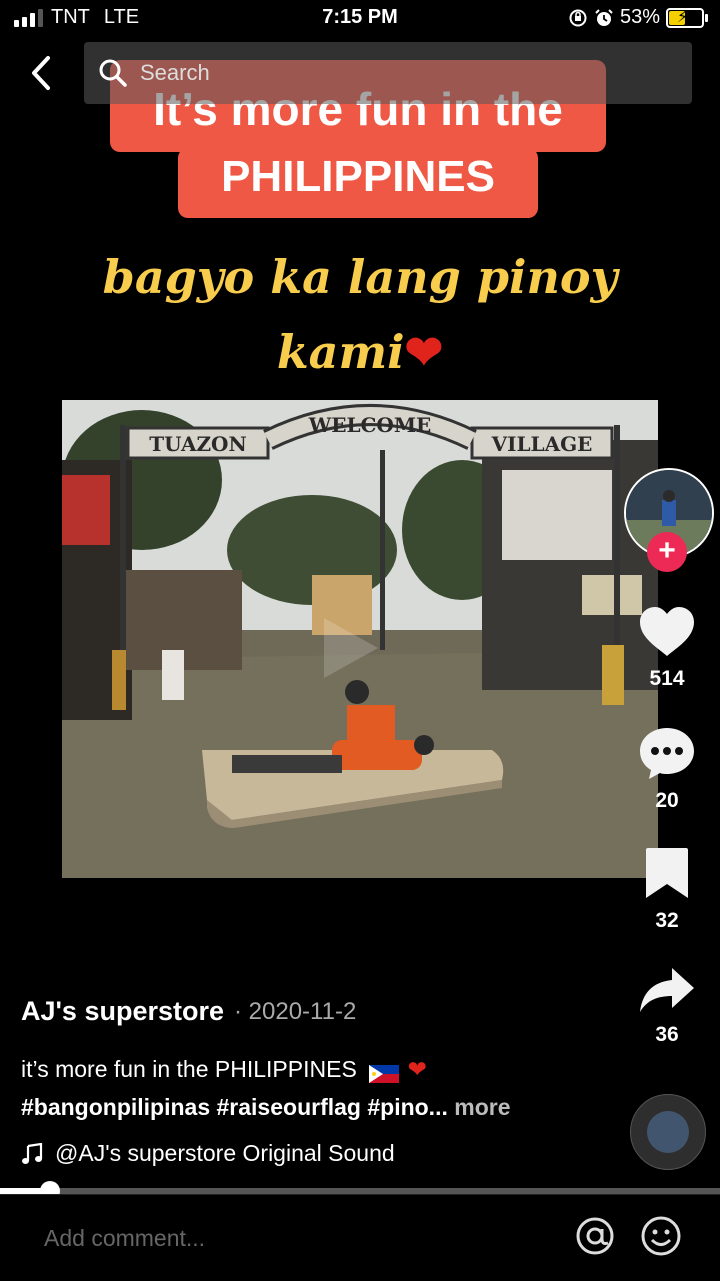  Describe the element at coordinates (578, 17) in the screenshot. I see `orientation-lock-icon` at that location.